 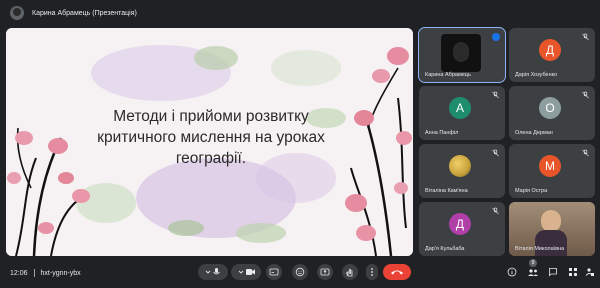 What do you see at coordinates (300, 13) in the screenshot?
I see `top-bar: Карина Абрамець (Презентація)` at bounding box center [300, 13].